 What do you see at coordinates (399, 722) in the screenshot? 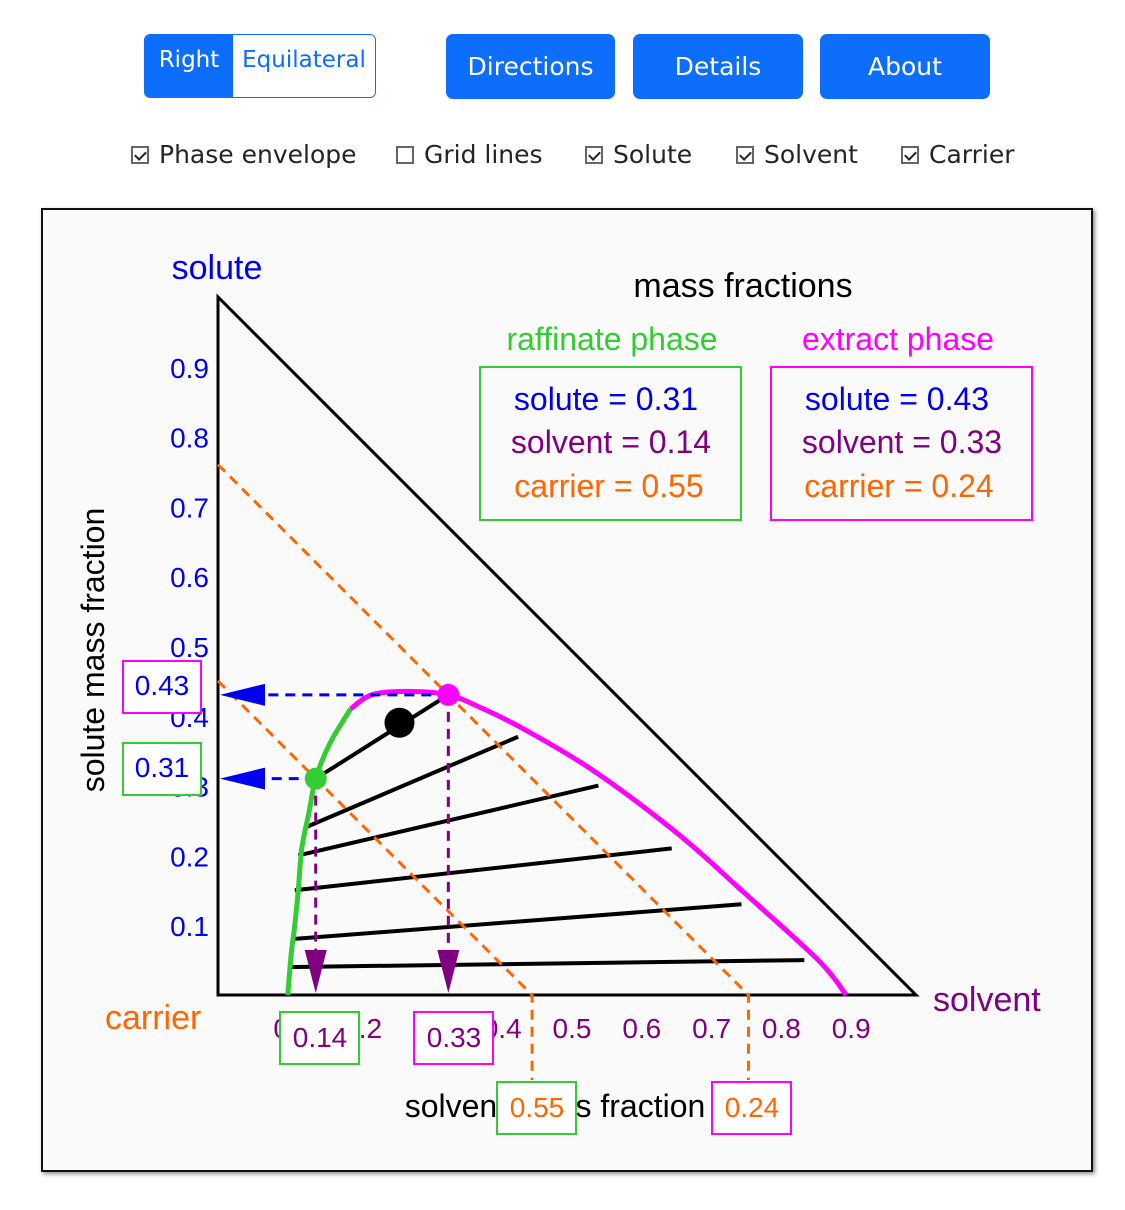
I see `mixture-point-handle` at bounding box center [399, 722].